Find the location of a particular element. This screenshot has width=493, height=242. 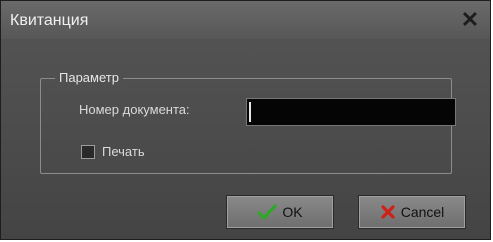

document-number-input is located at coordinates (351, 112).